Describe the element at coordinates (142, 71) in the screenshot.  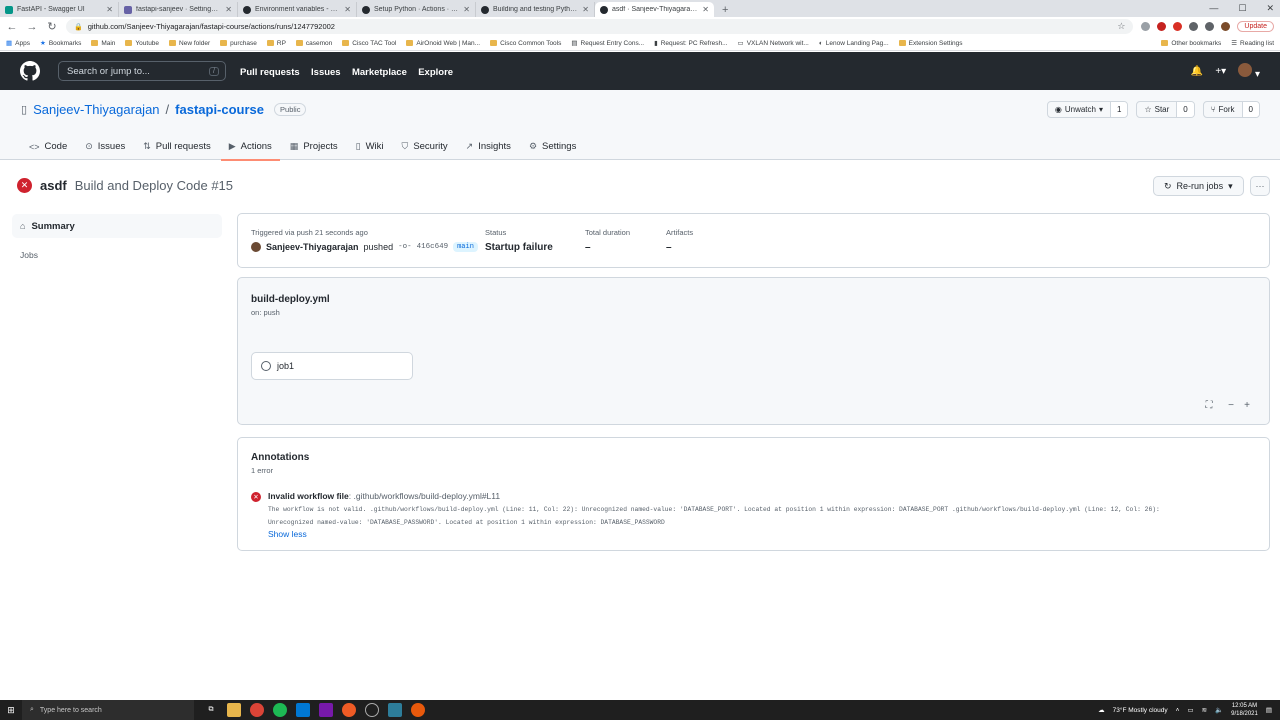
I see `github-search-input: Search or jump to... /` at that location.